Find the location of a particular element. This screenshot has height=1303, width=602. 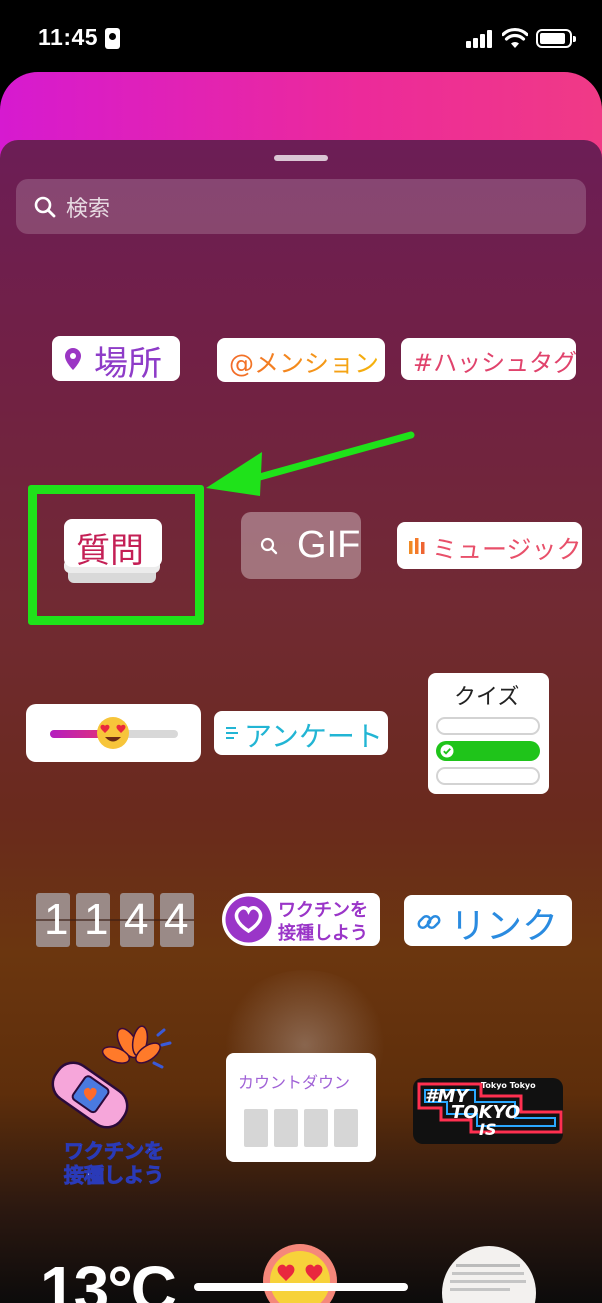

quiz-sticker: クイズ is located at coordinates (488, 733).